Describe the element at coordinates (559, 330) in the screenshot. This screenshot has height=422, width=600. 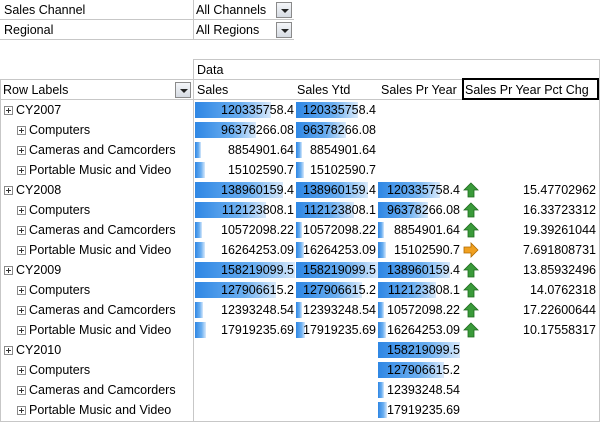
I see `sales-pr-year-pct-chg-value: 10.17558317` at that location.